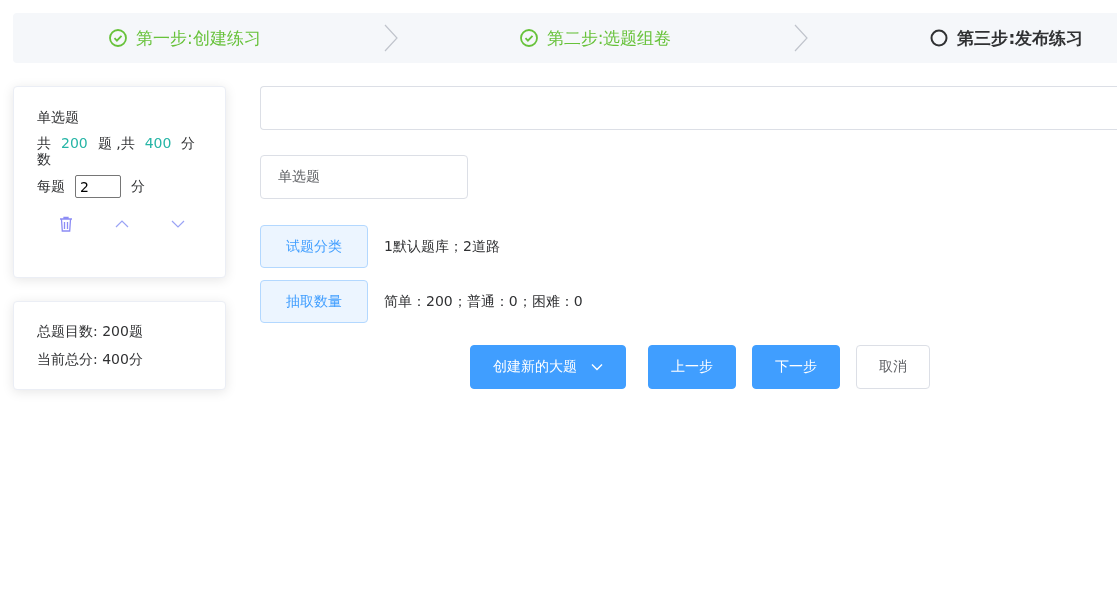  I want to click on chevron-up-icon, so click(122, 224).